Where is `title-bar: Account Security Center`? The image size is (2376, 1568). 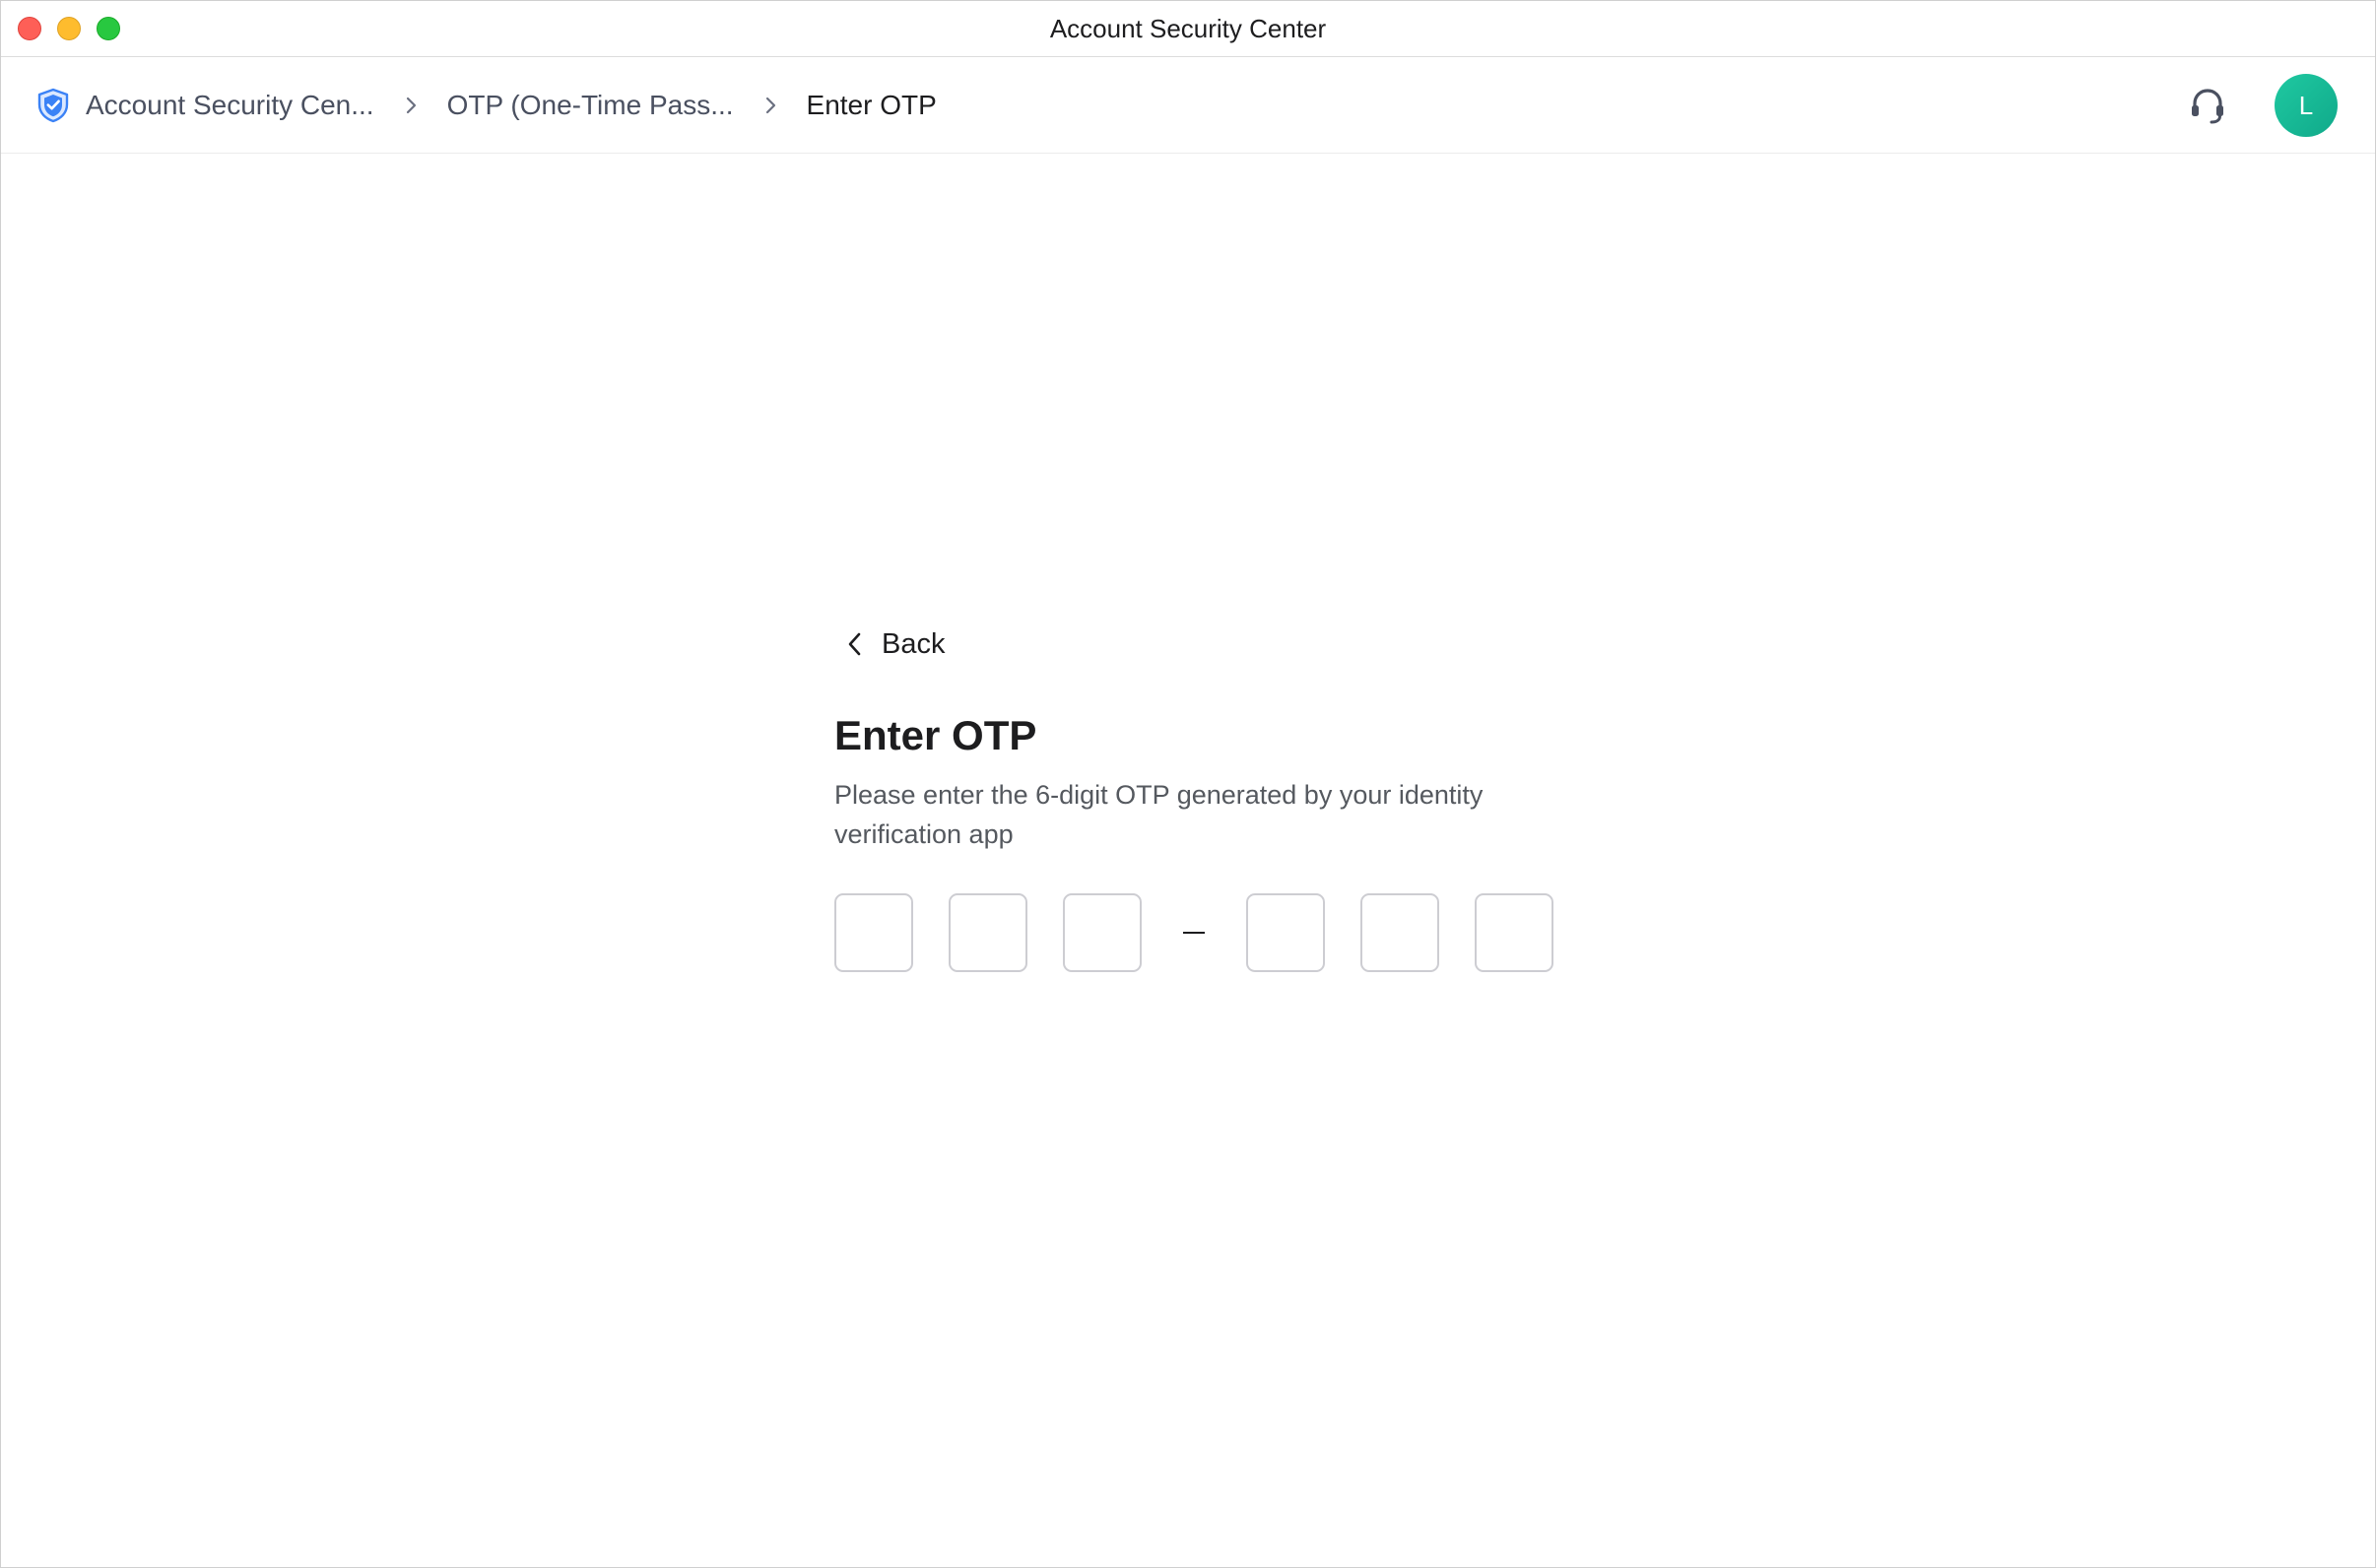 title-bar: Account Security Center is located at coordinates (1188, 29).